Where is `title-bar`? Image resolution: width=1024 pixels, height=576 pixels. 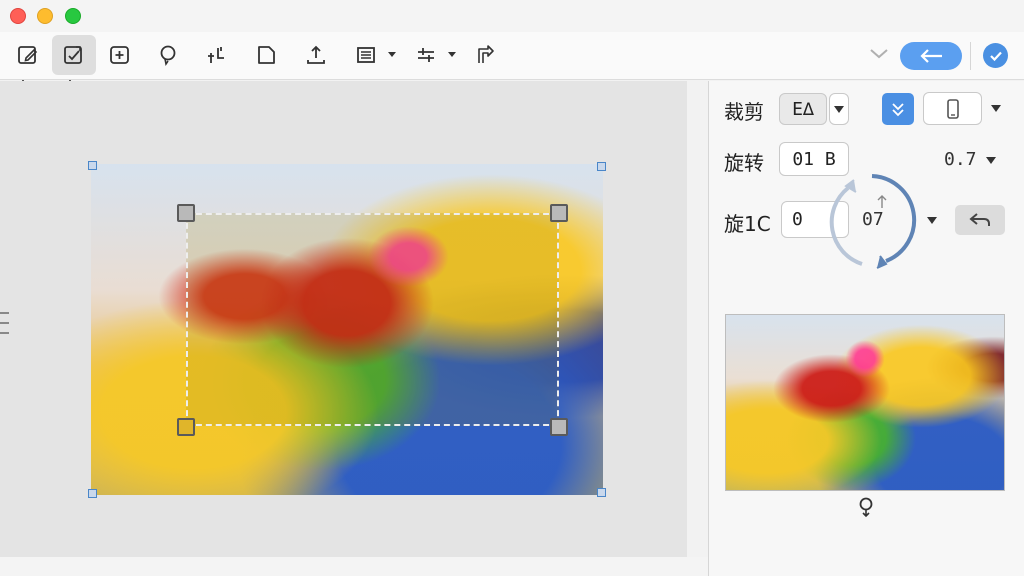 title-bar is located at coordinates (512, 16).